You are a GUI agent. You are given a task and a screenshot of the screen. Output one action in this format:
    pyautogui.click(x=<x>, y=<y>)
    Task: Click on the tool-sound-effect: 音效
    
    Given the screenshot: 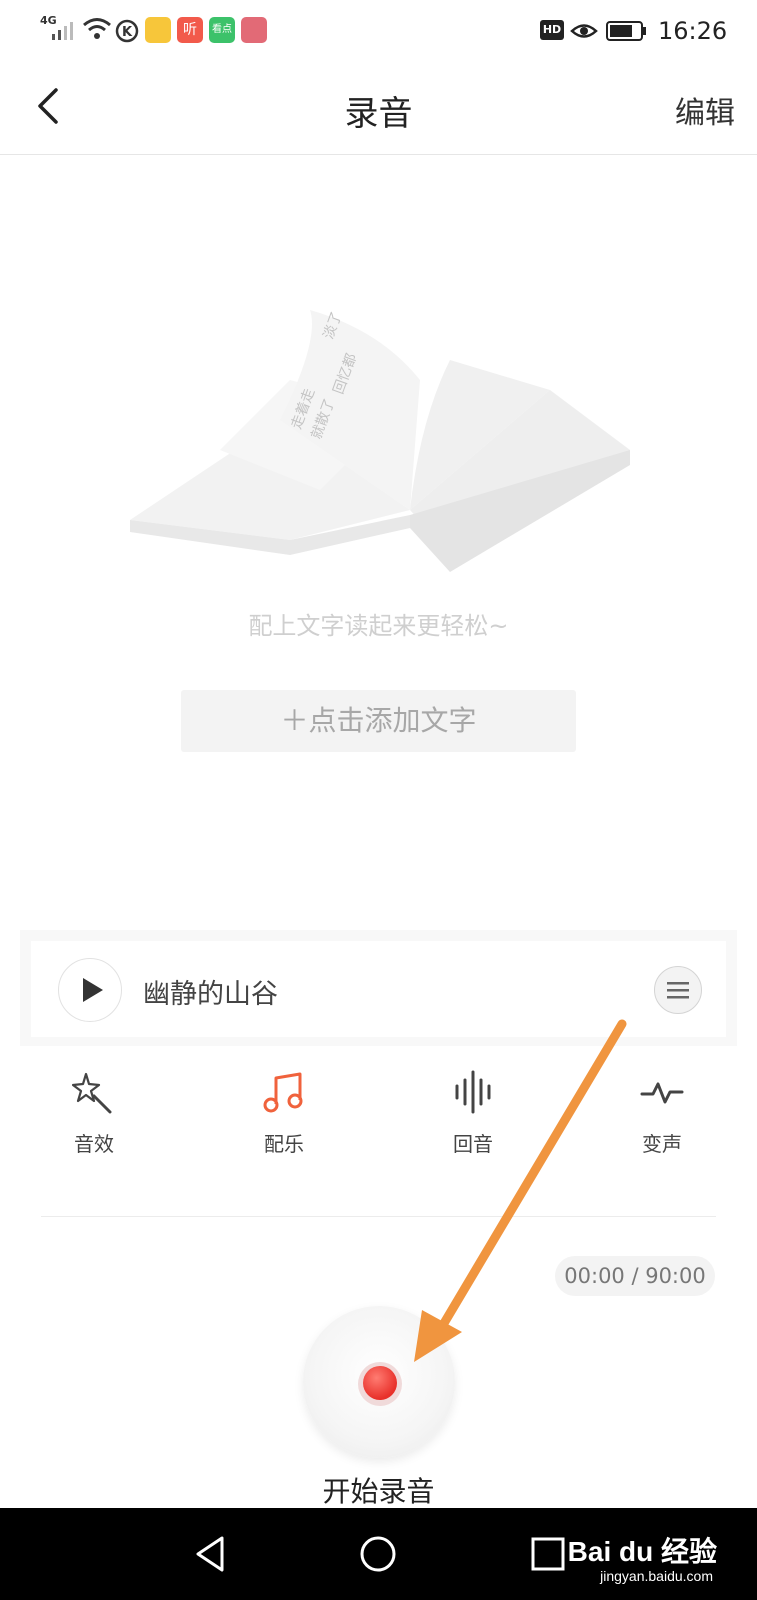 What is the action you would take?
    pyautogui.click(x=94, y=1113)
    